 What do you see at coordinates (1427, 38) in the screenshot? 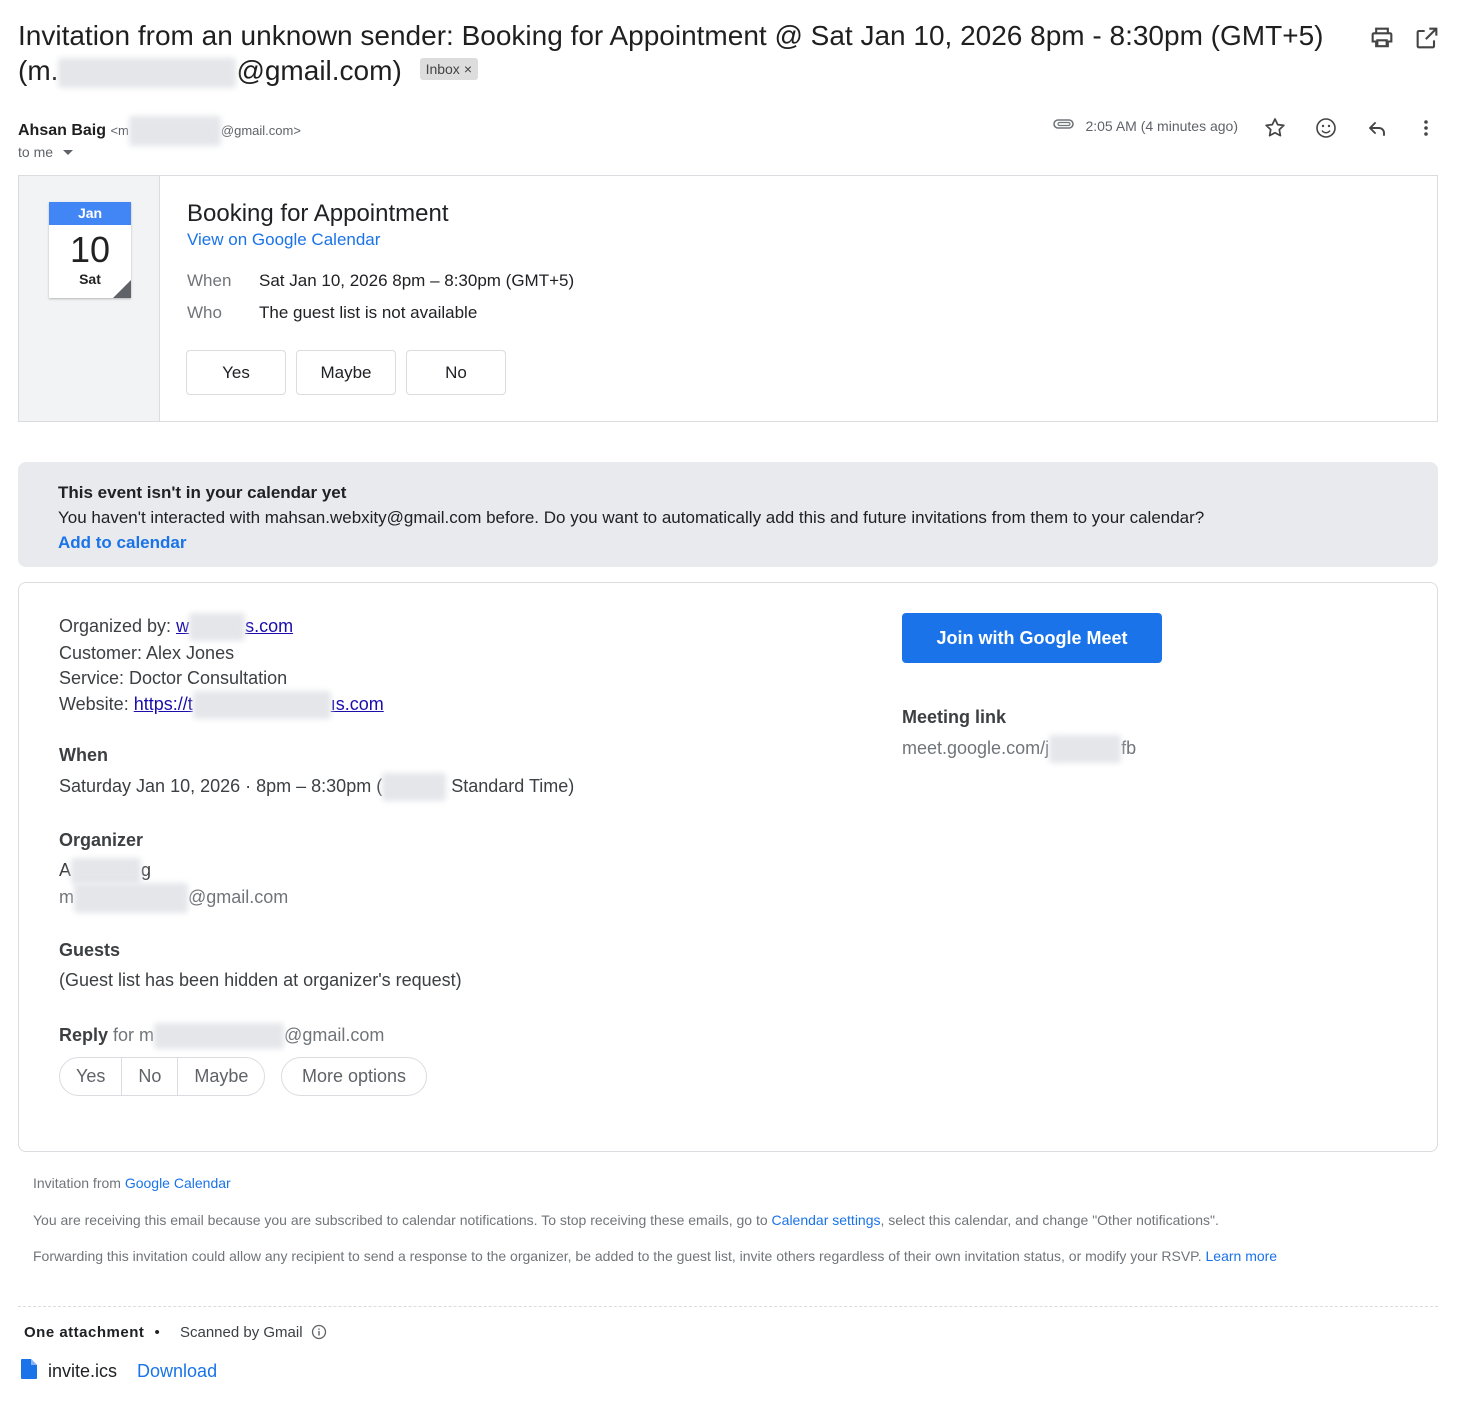
I see `open-in-new-window-icon` at bounding box center [1427, 38].